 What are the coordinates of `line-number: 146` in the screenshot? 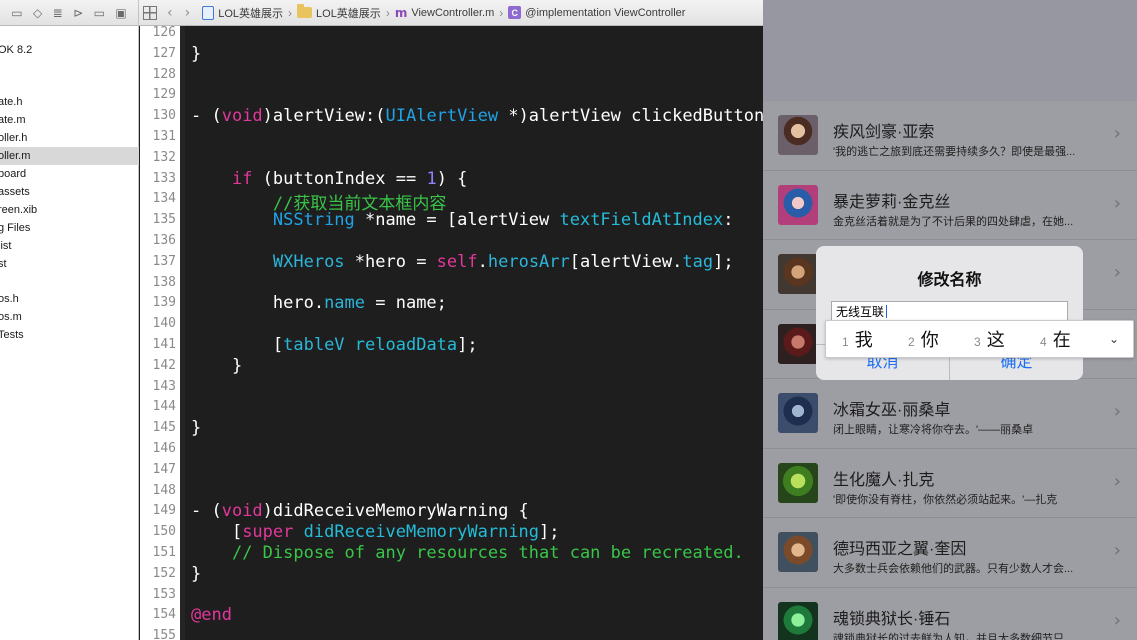 It's located at (164, 448).